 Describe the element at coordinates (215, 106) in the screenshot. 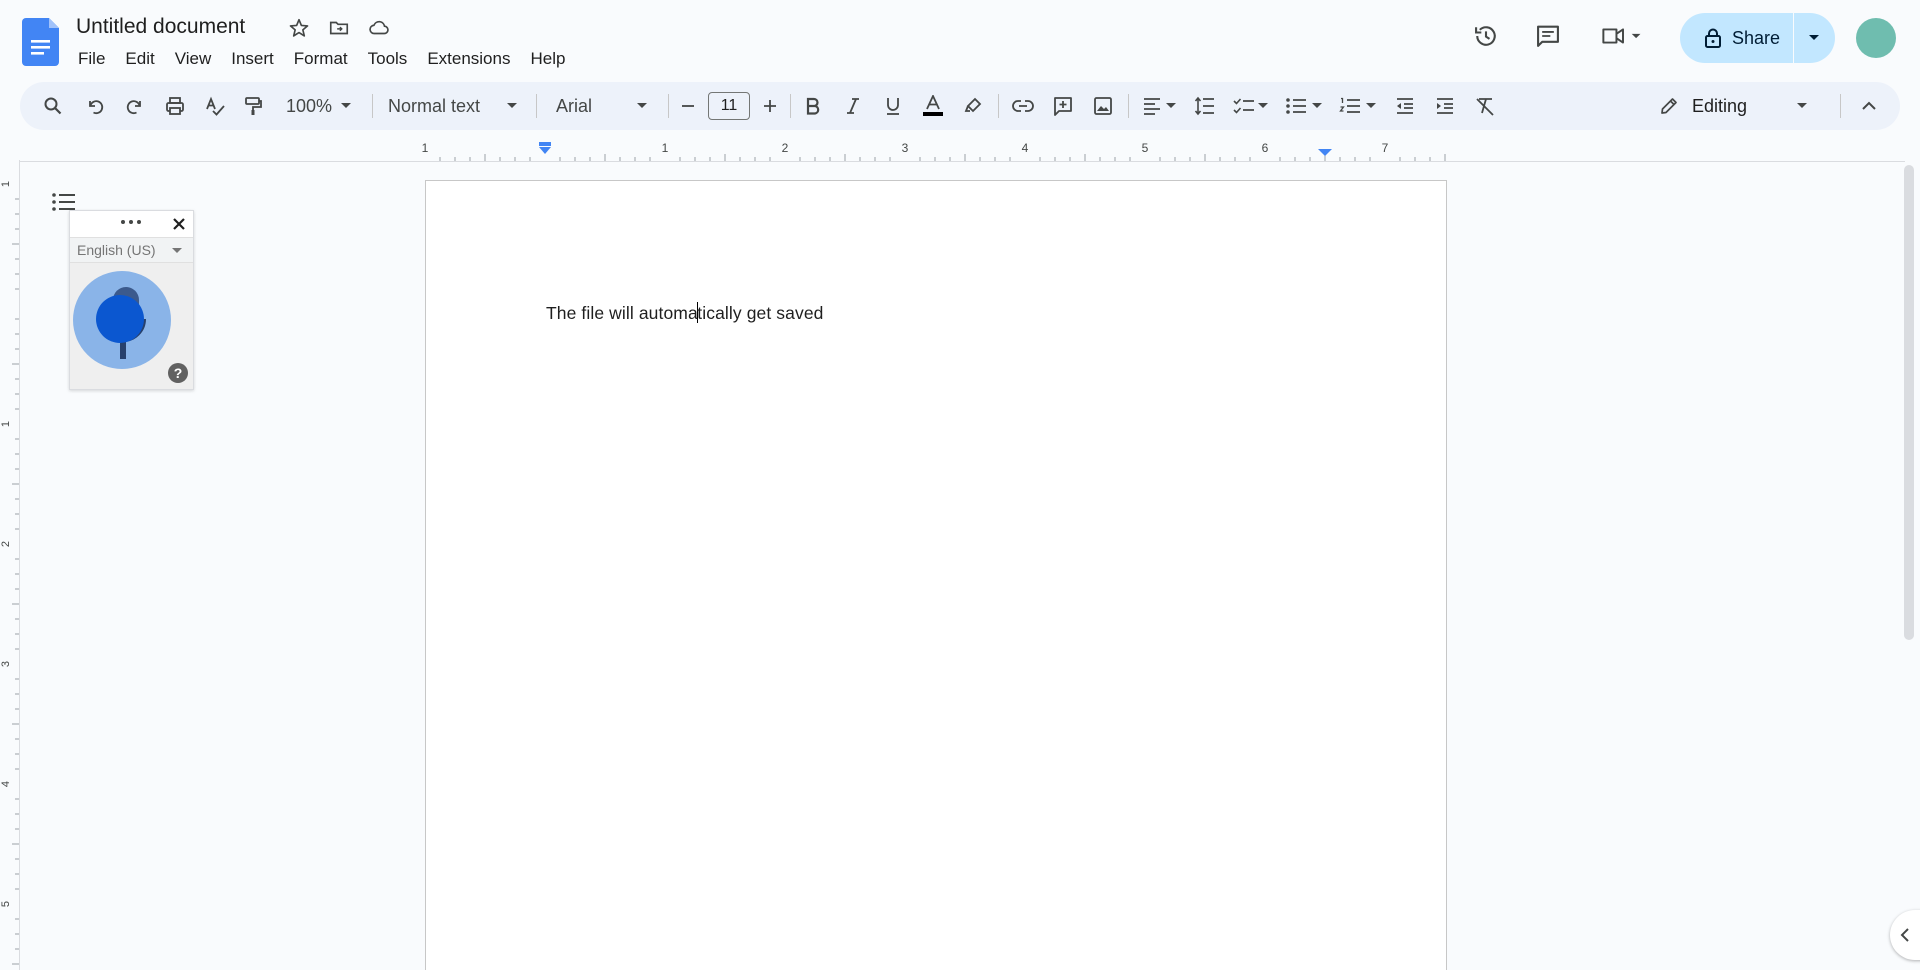

I see `spell-check-icon` at that location.